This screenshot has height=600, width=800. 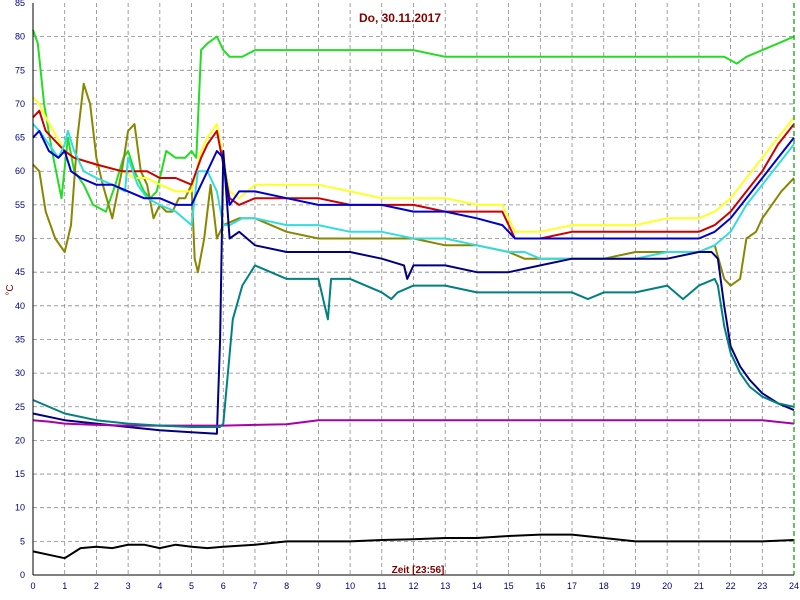 I want to click on x-tick-label: 14, so click(x=477, y=586).